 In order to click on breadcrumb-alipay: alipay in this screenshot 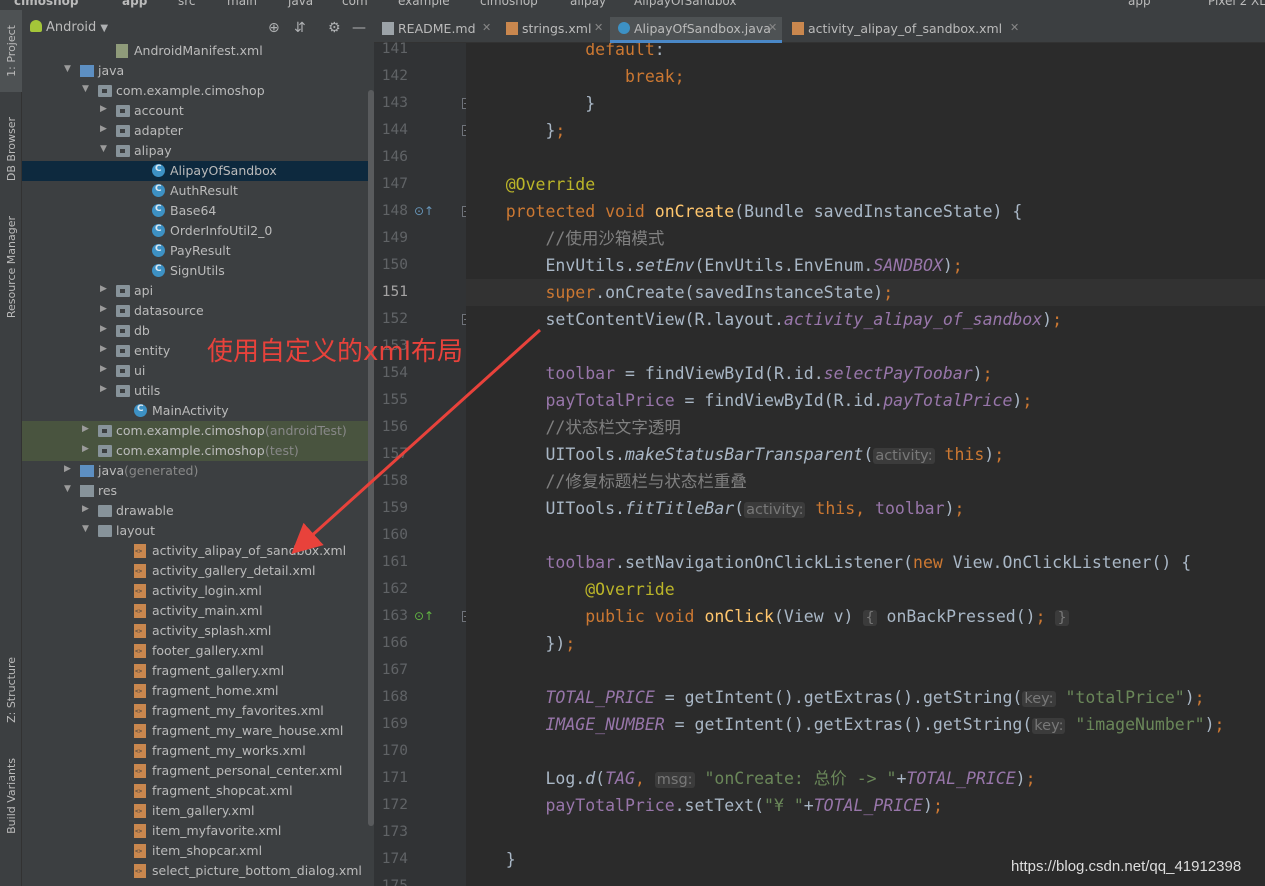, I will do `click(588, 4)`.